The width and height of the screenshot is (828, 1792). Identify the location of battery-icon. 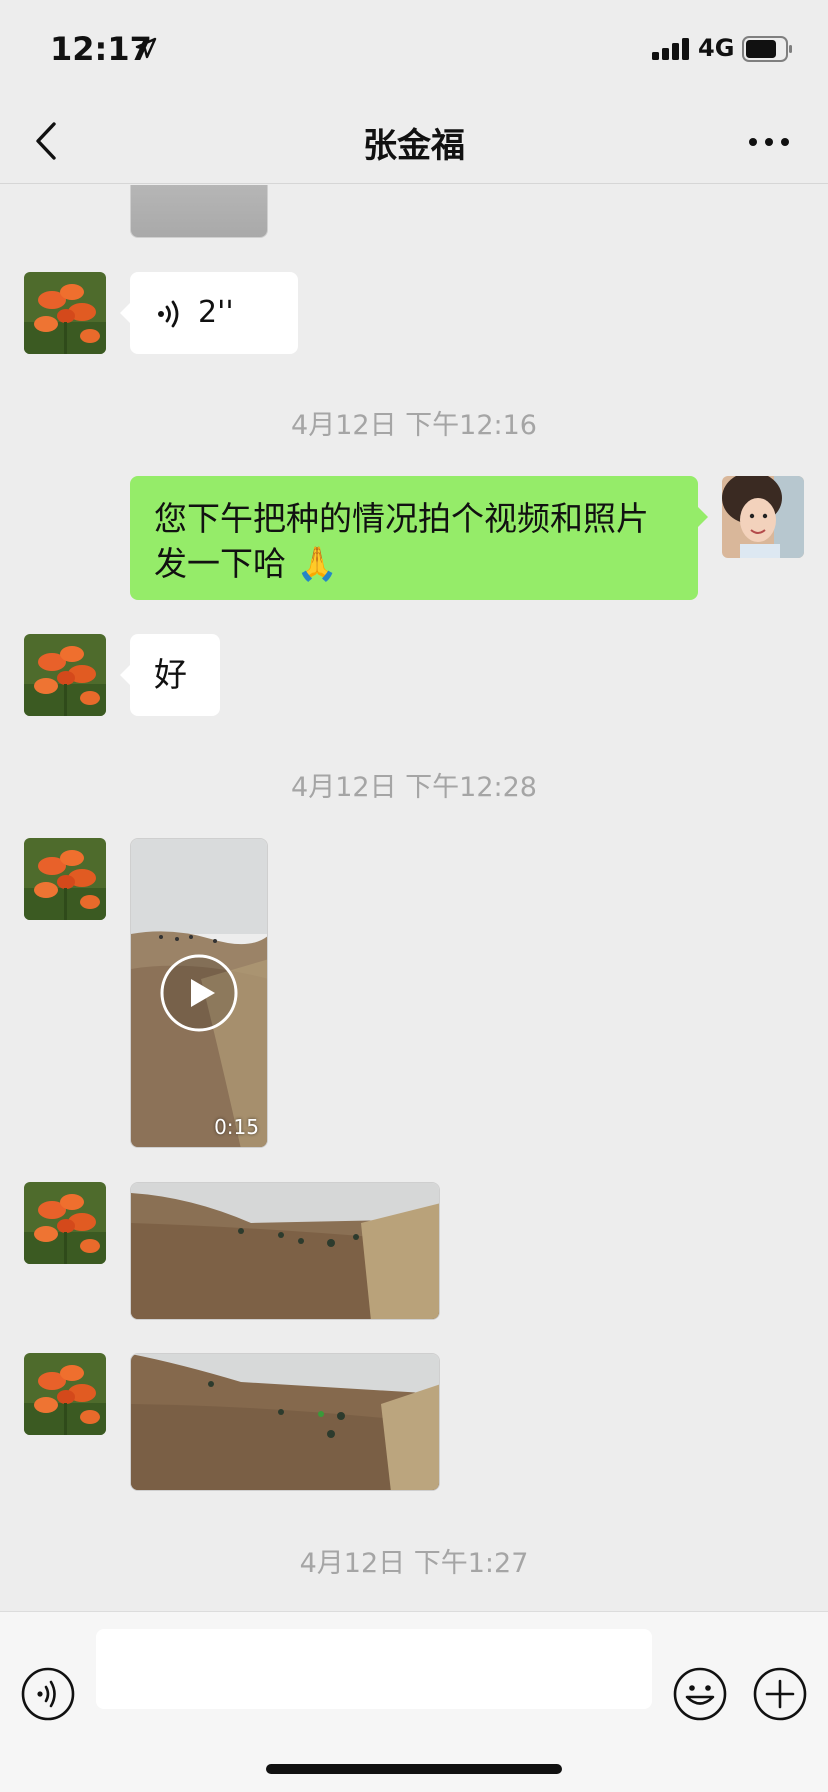
(767, 49).